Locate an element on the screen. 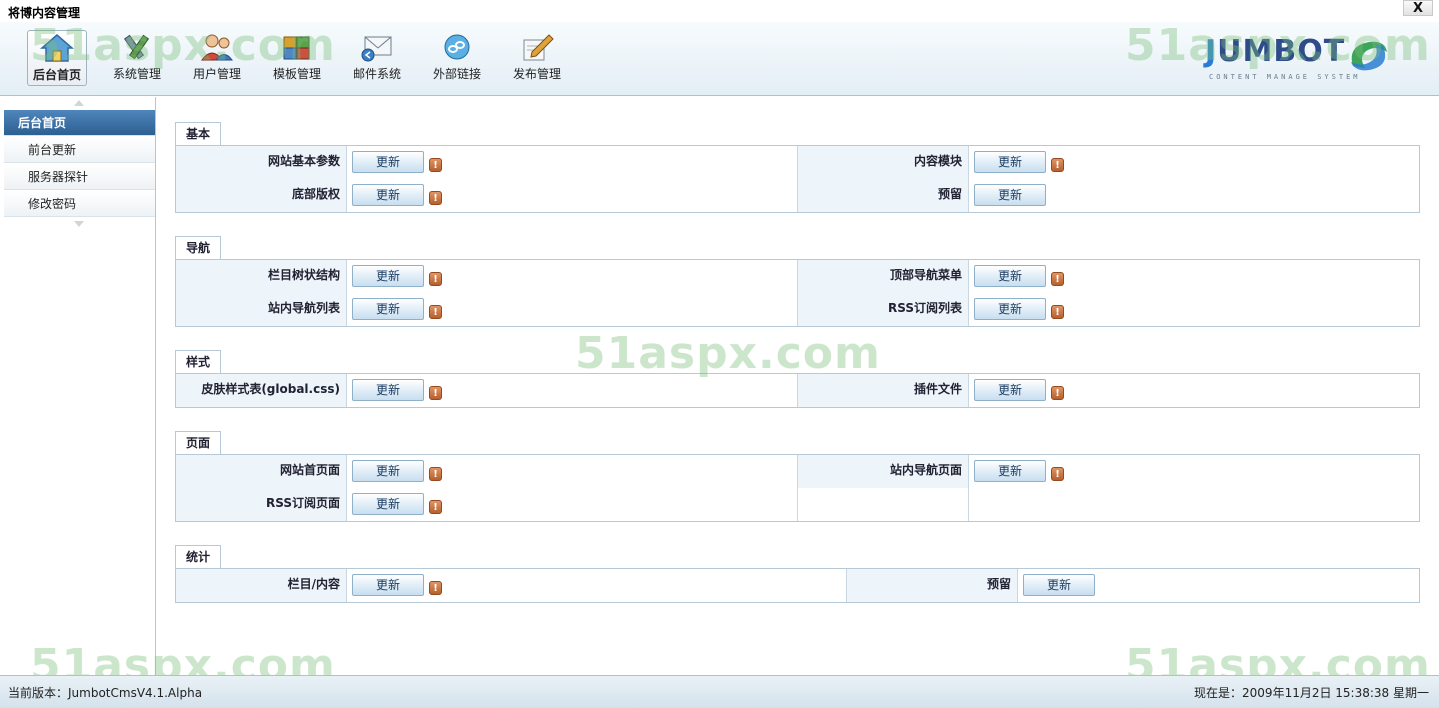  toolbar-links: 外部链接 is located at coordinates (457, 58).